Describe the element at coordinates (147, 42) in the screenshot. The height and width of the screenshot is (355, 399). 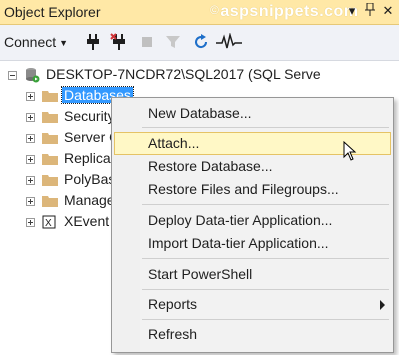
I see `stop-icon` at that location.